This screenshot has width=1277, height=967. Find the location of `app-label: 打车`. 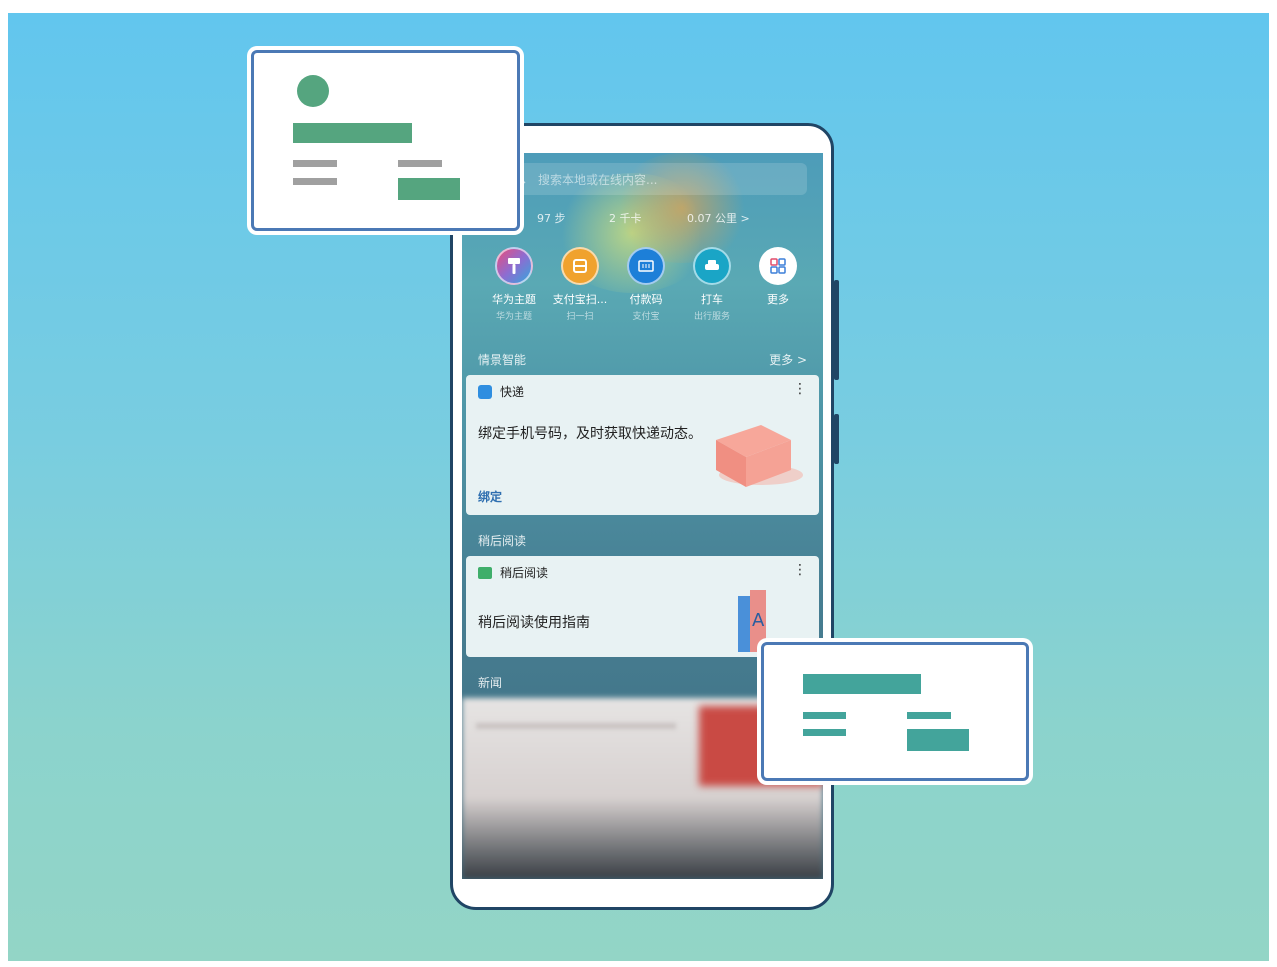

app-label: 打车 is located at coordinates (712, 299).